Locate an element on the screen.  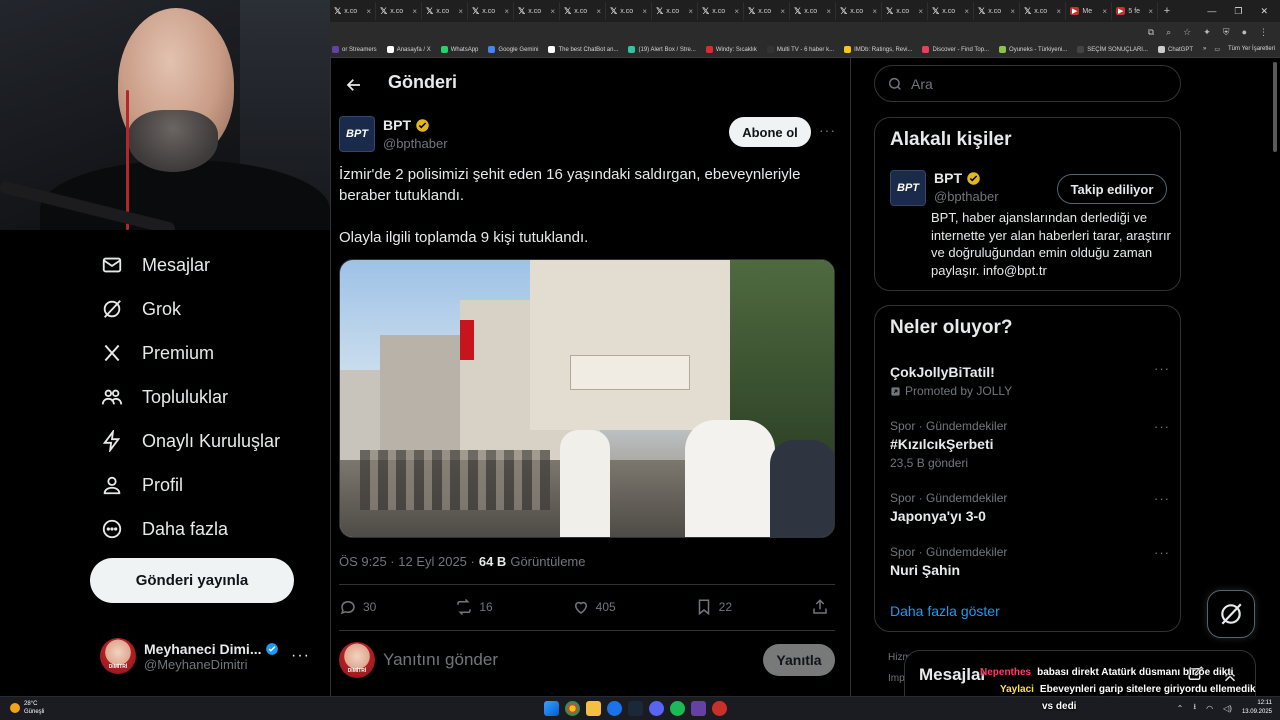
share-action is located at coordinates (820, 607).